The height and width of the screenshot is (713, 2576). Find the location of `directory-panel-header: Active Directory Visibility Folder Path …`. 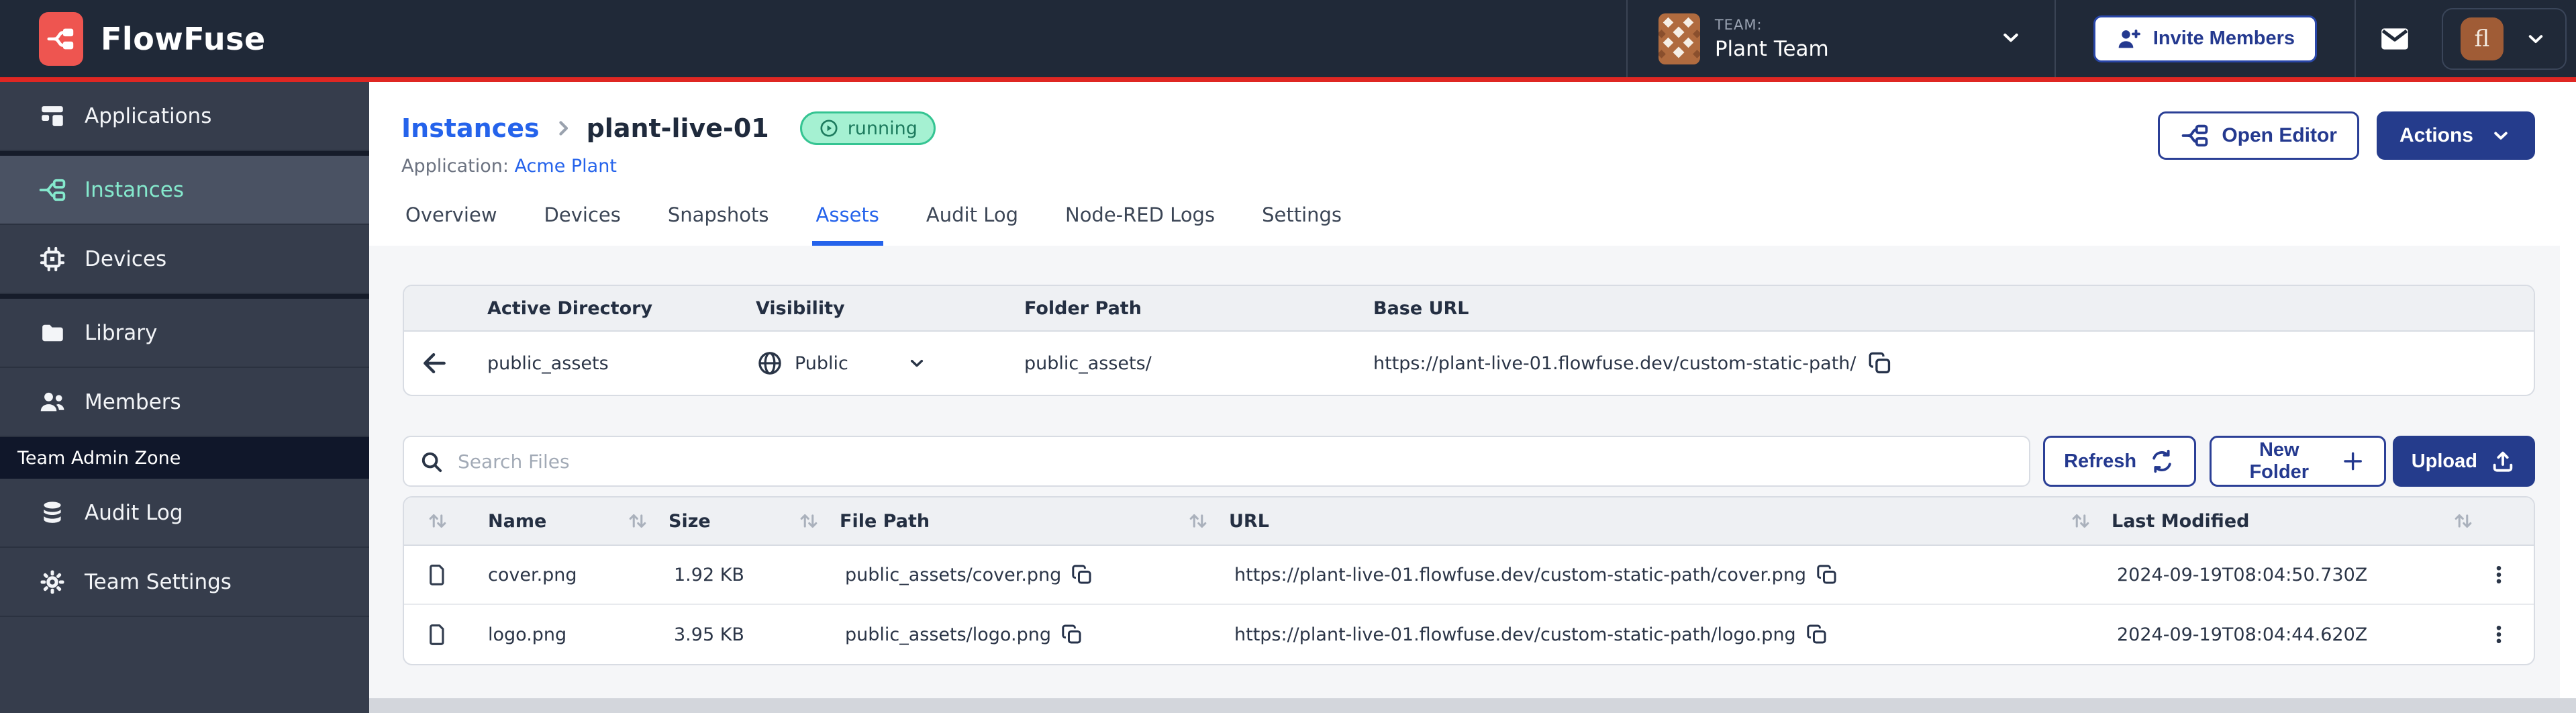

directory-panel-header: Active Directory Visibility Folder Path … is located at coordinates (1469, 309).